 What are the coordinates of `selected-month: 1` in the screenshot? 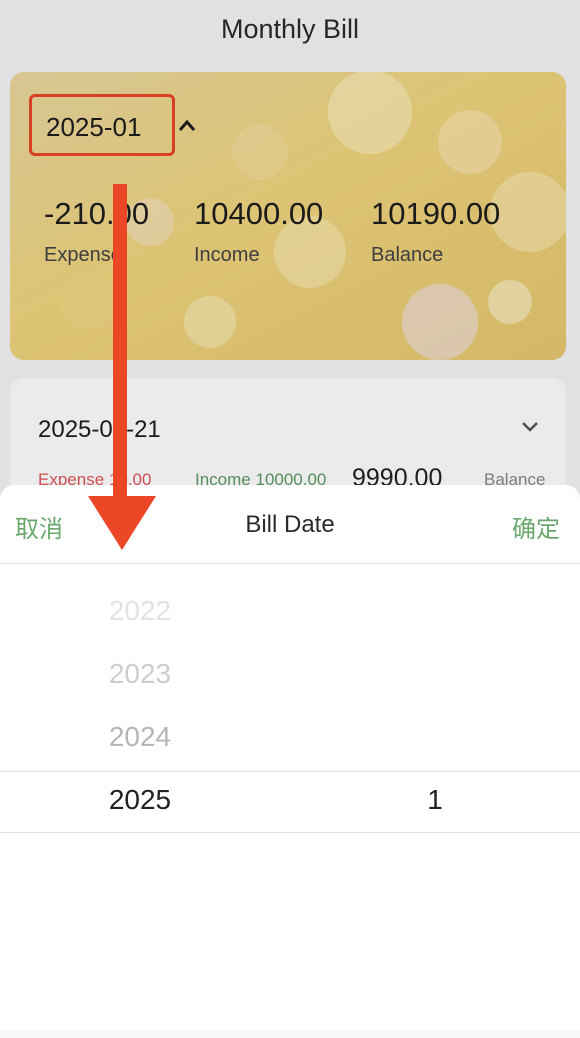 It's located at (435, 800).